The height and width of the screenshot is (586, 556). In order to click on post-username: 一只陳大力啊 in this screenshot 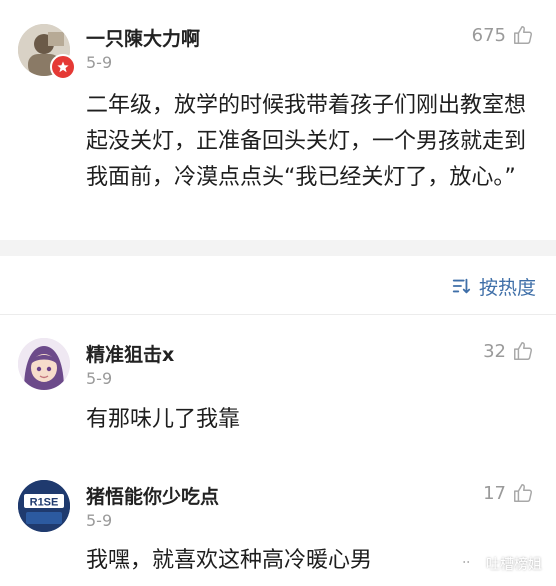, I will do `click(143, 37)`.